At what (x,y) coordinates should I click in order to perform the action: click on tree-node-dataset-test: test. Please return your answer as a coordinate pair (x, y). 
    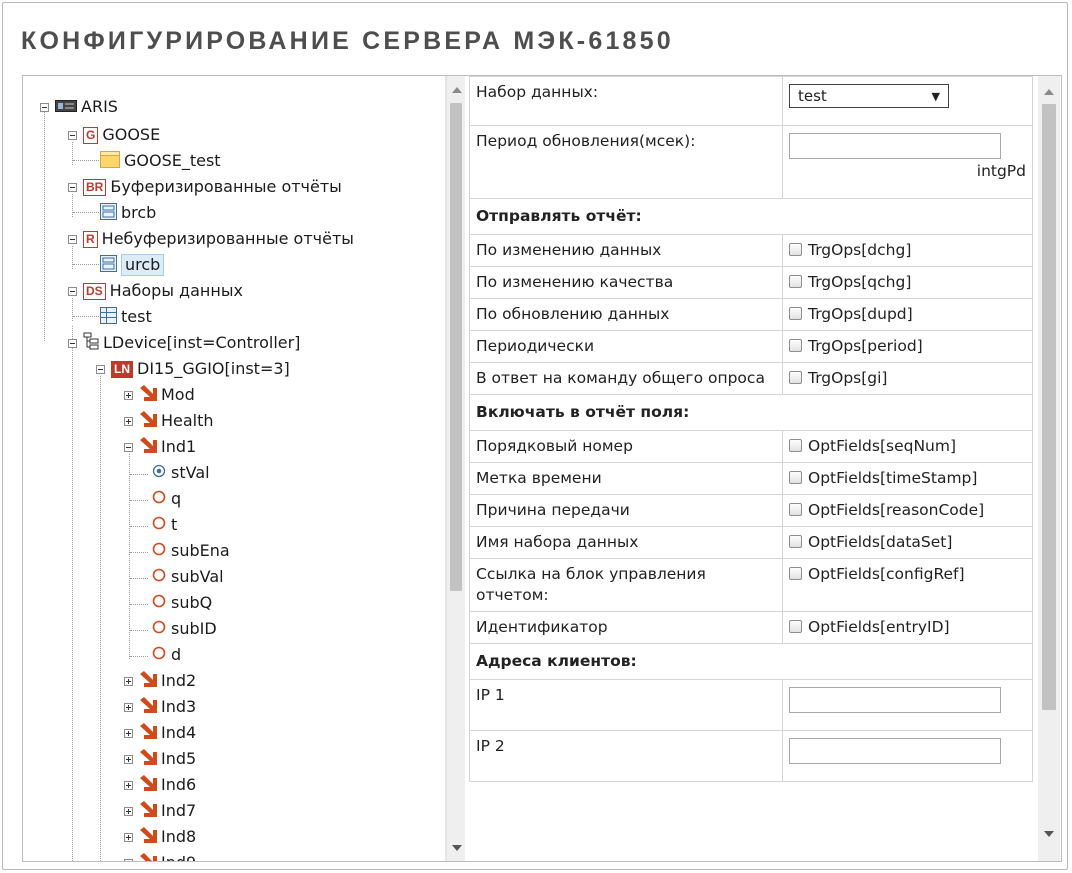
    Looking at the image, I should click on (126, 317).